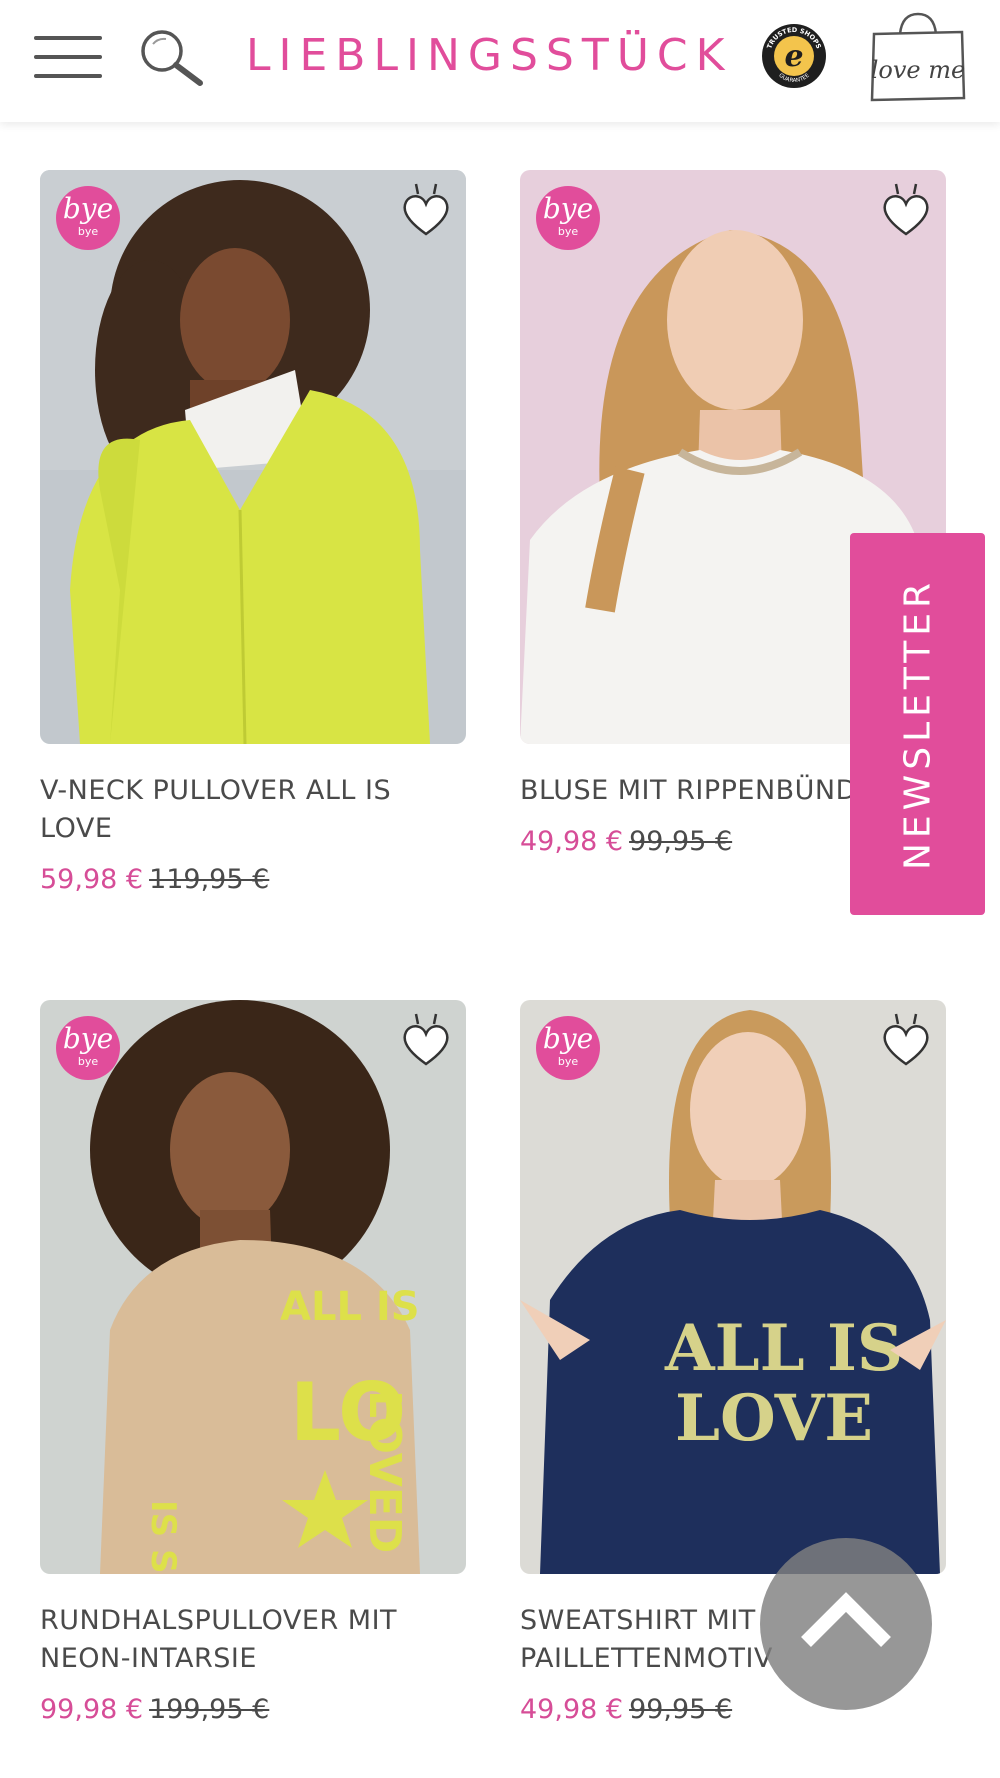 This screenshot has height=1778, width=1000. Describe the element at coordinates (255, 810) in the screenshot. I see `product-title: V-NECK PULLOVER ALL IS LOVE` at that location.